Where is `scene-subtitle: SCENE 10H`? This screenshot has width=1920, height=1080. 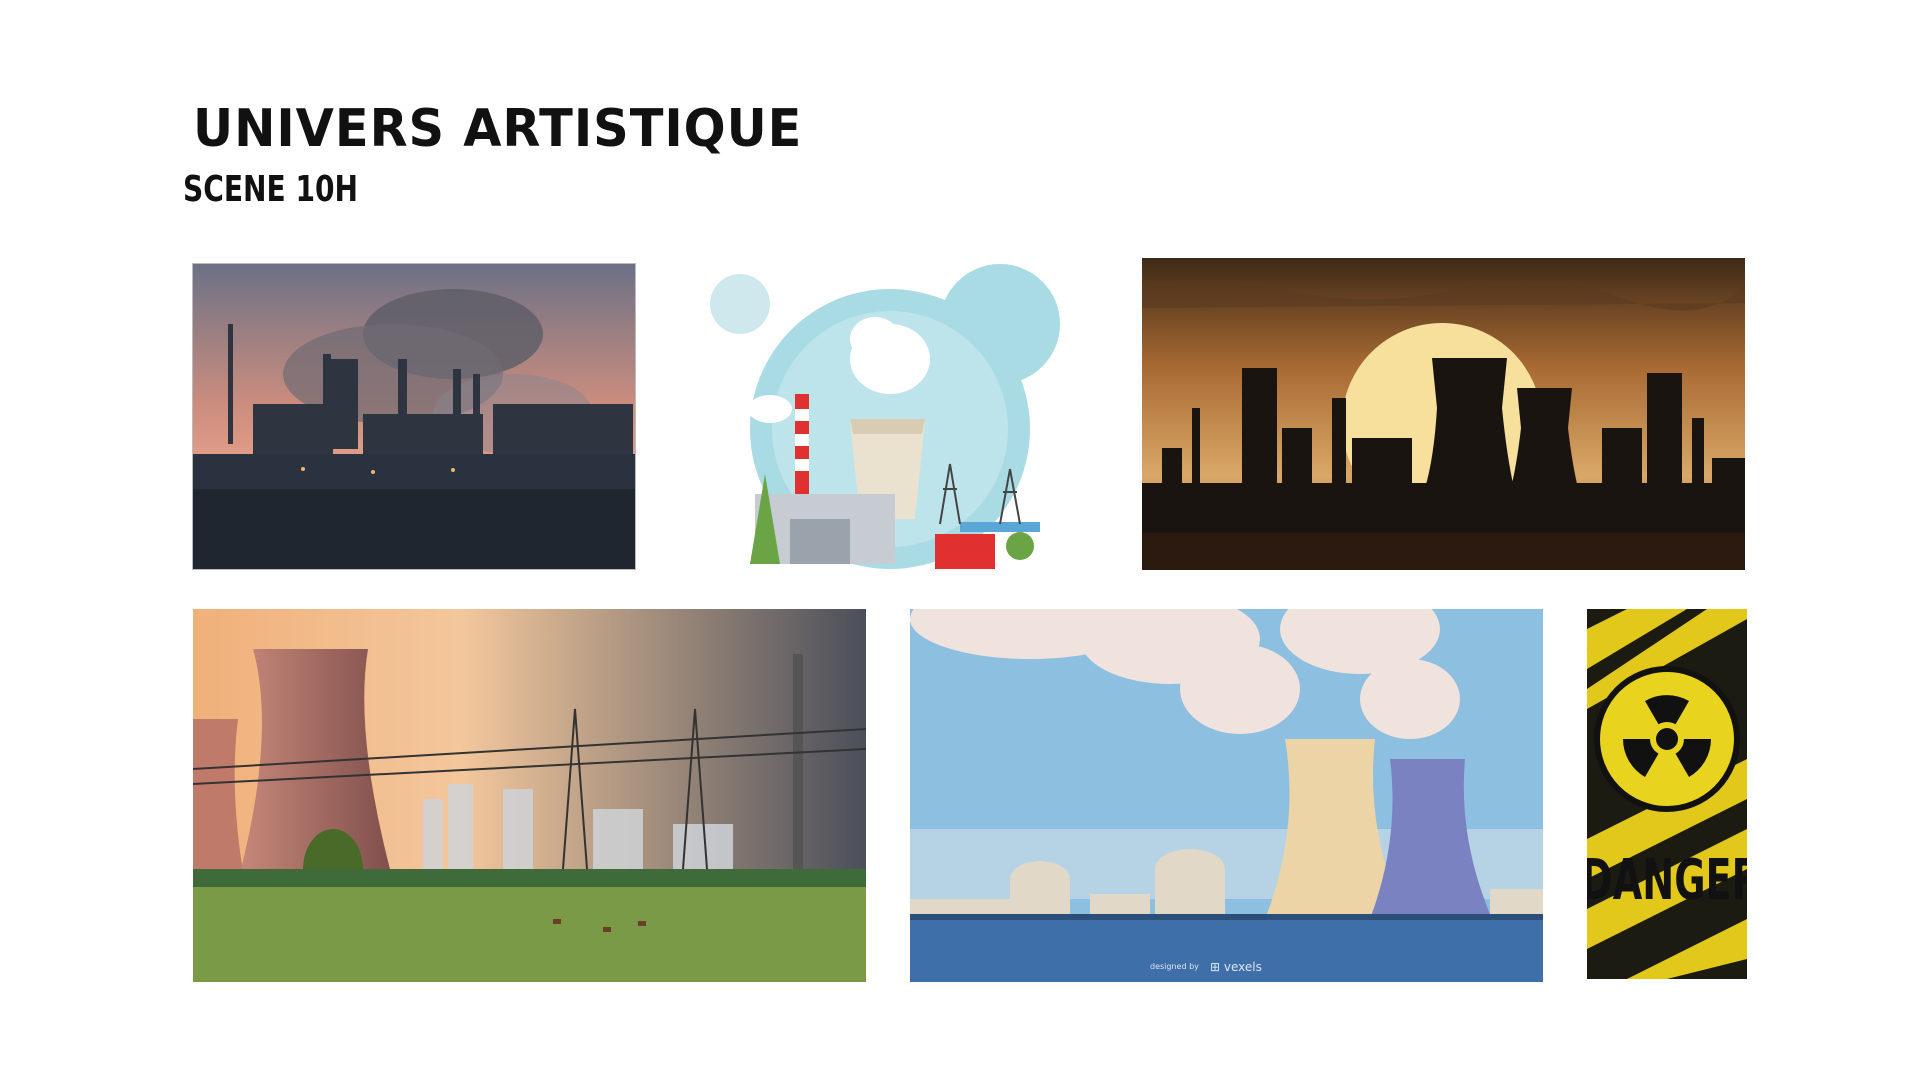 scene-subtitle: SCENE 10H is located at coordinates (271, 189).